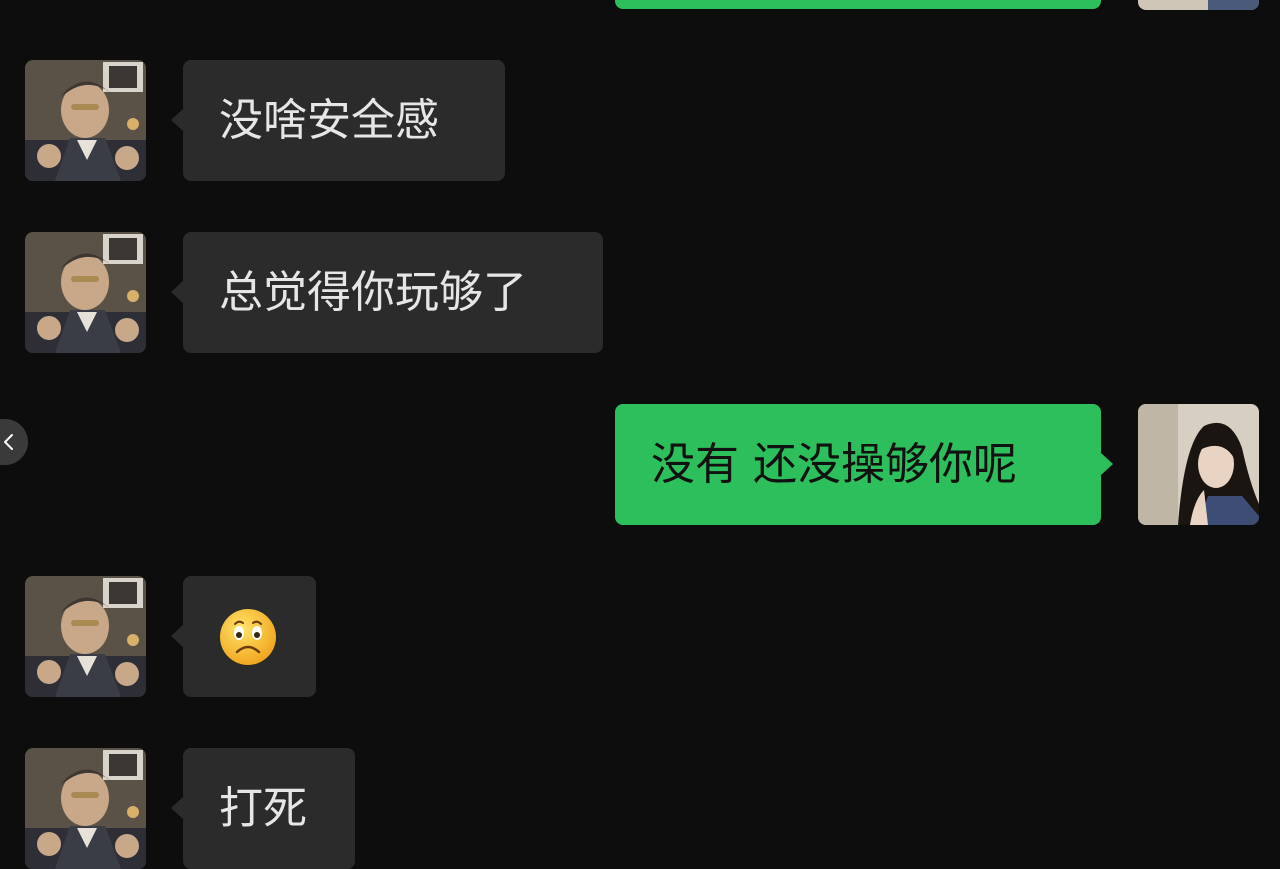  What do you see at coordinates (263, 808) in the screenshot?
I see `message-text: 打死` at bounding box center [263, 808].